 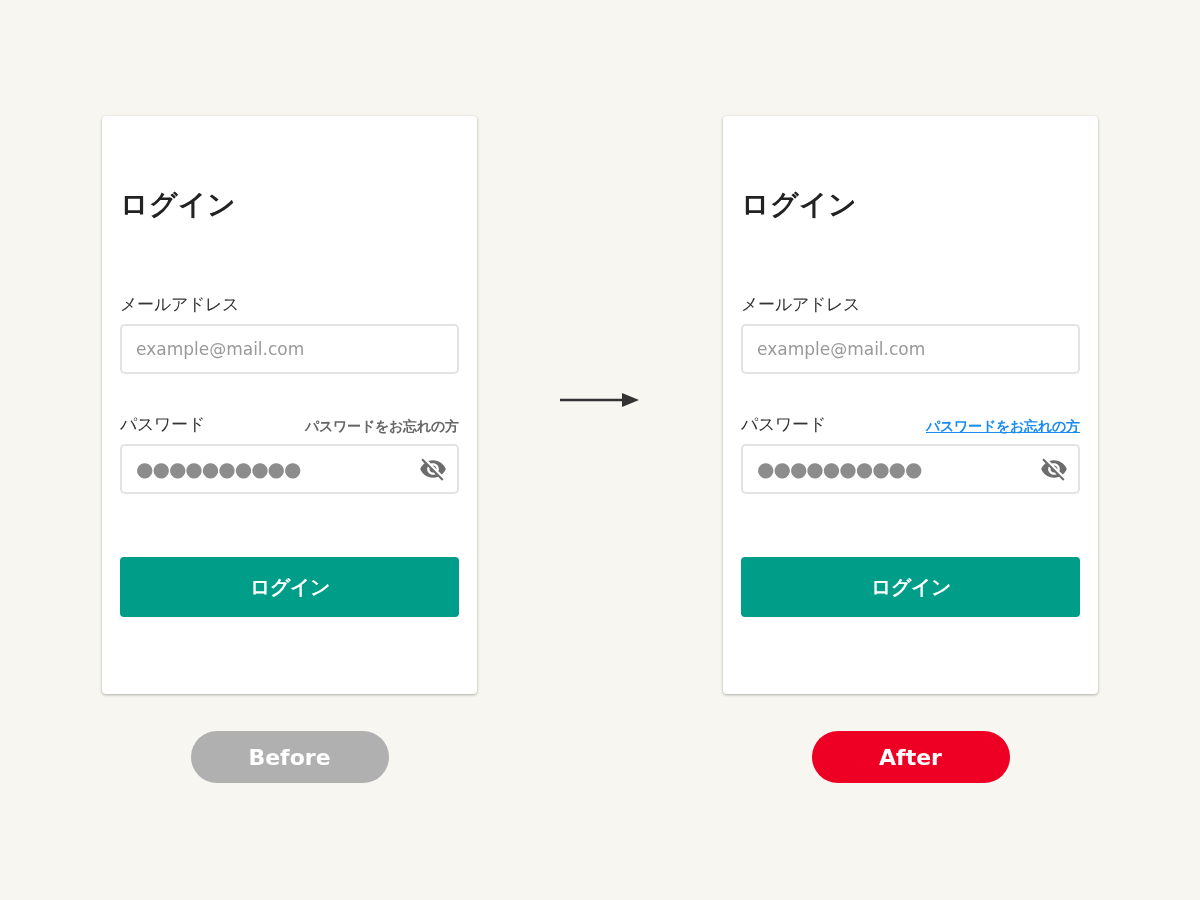 What do you see at coordinates (289, 757) in the screenshot?
I see `label-pill: Before` at bounding box center [289, 757].